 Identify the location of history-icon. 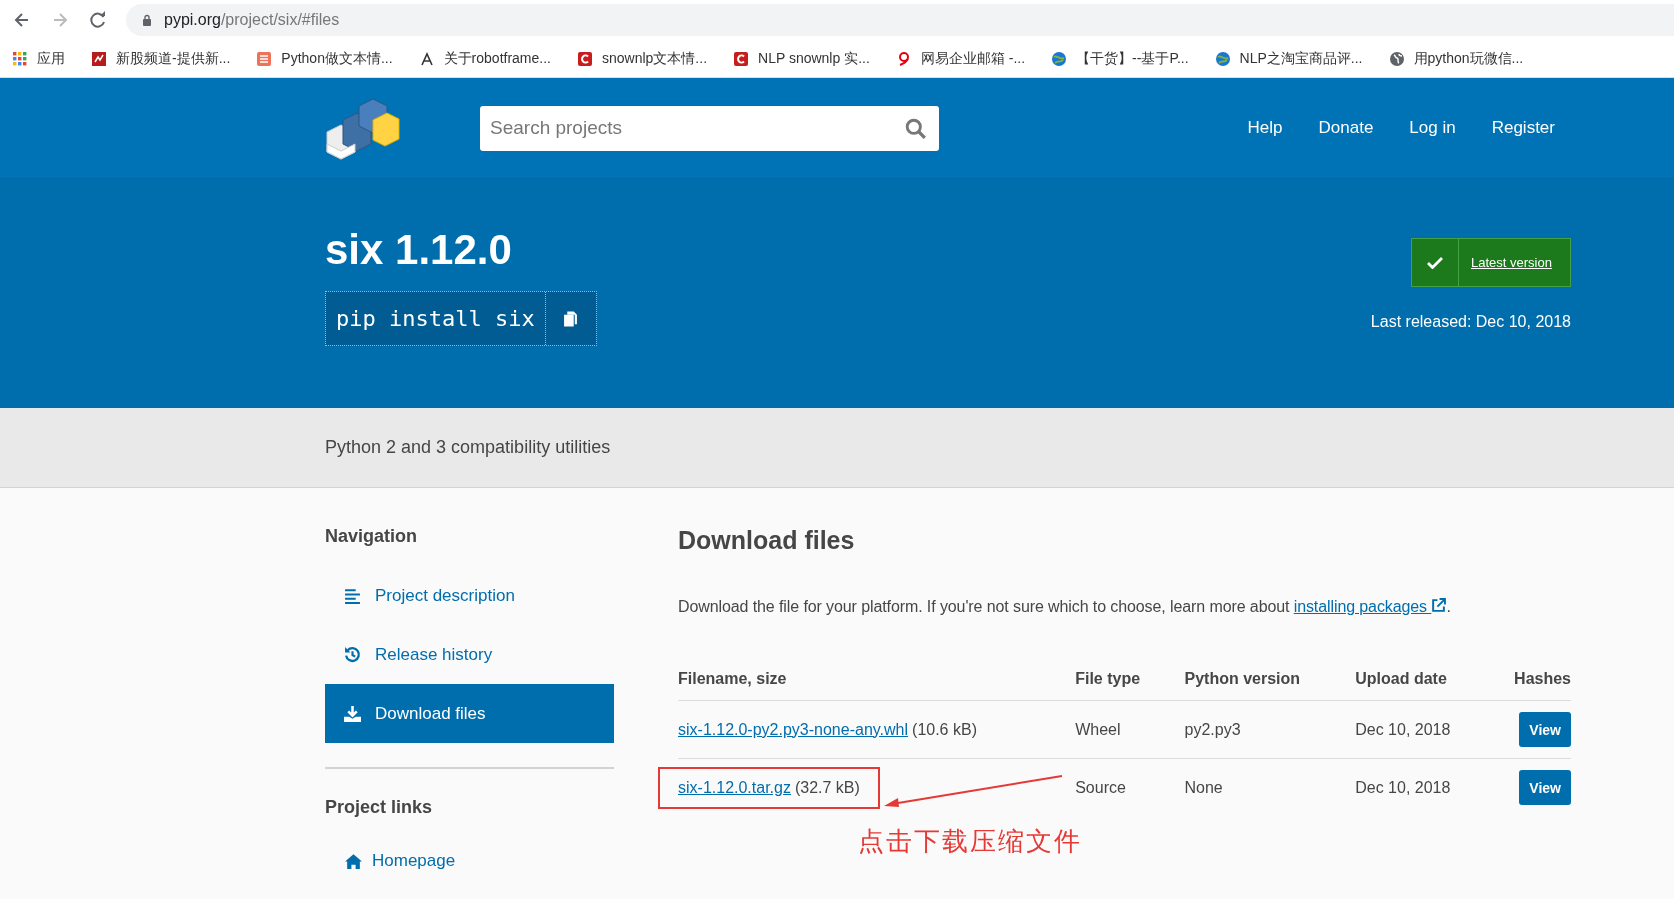
(352, 654).